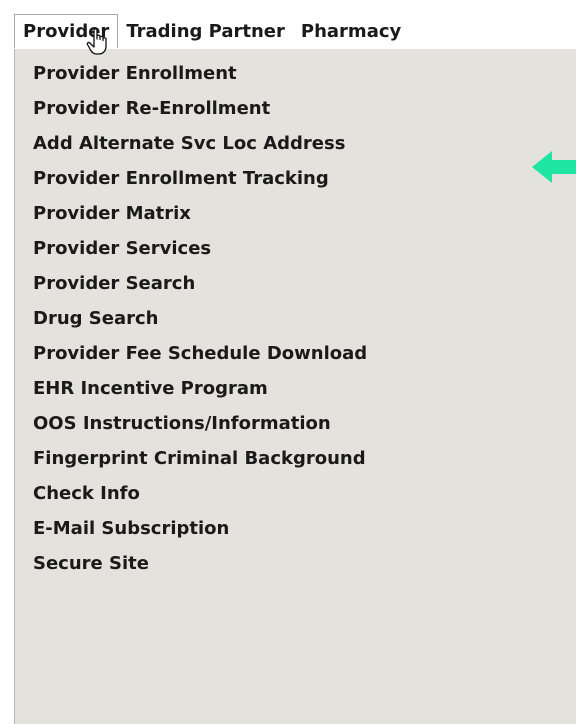  What do you see at coordinates (295, 108) in the screenshot?
I see `menu-item-provider-re-enrollment: Provider Re-Enrollment` at bounding box center [295, 108].